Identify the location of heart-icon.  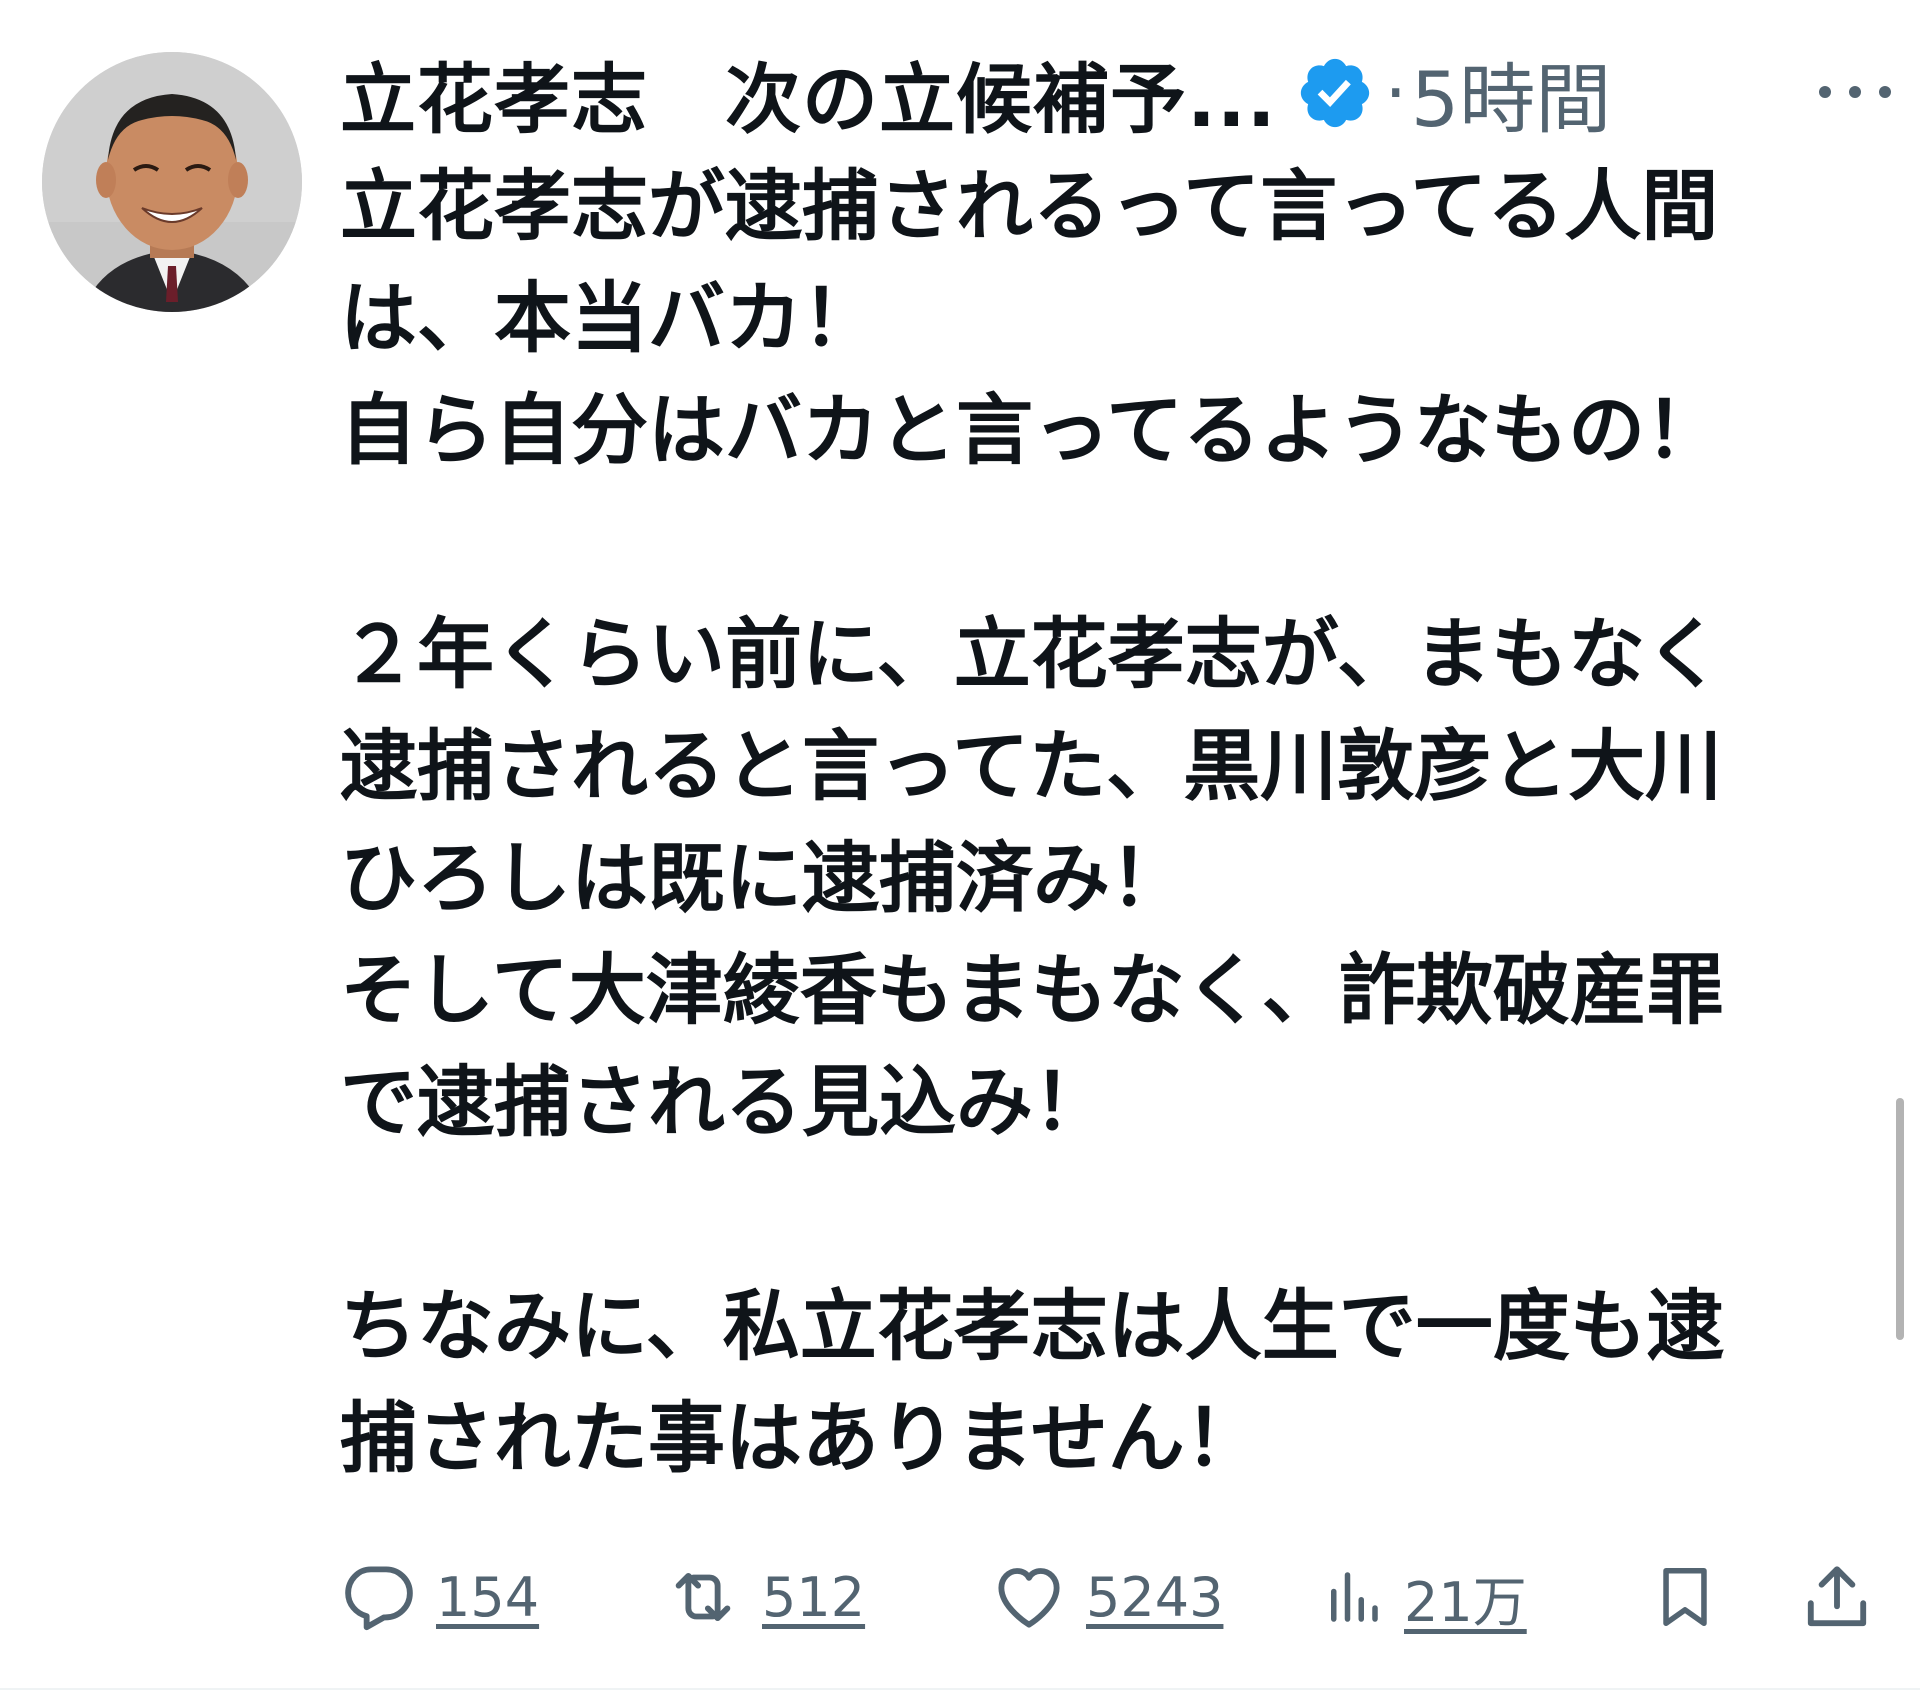
(1029, 1598).